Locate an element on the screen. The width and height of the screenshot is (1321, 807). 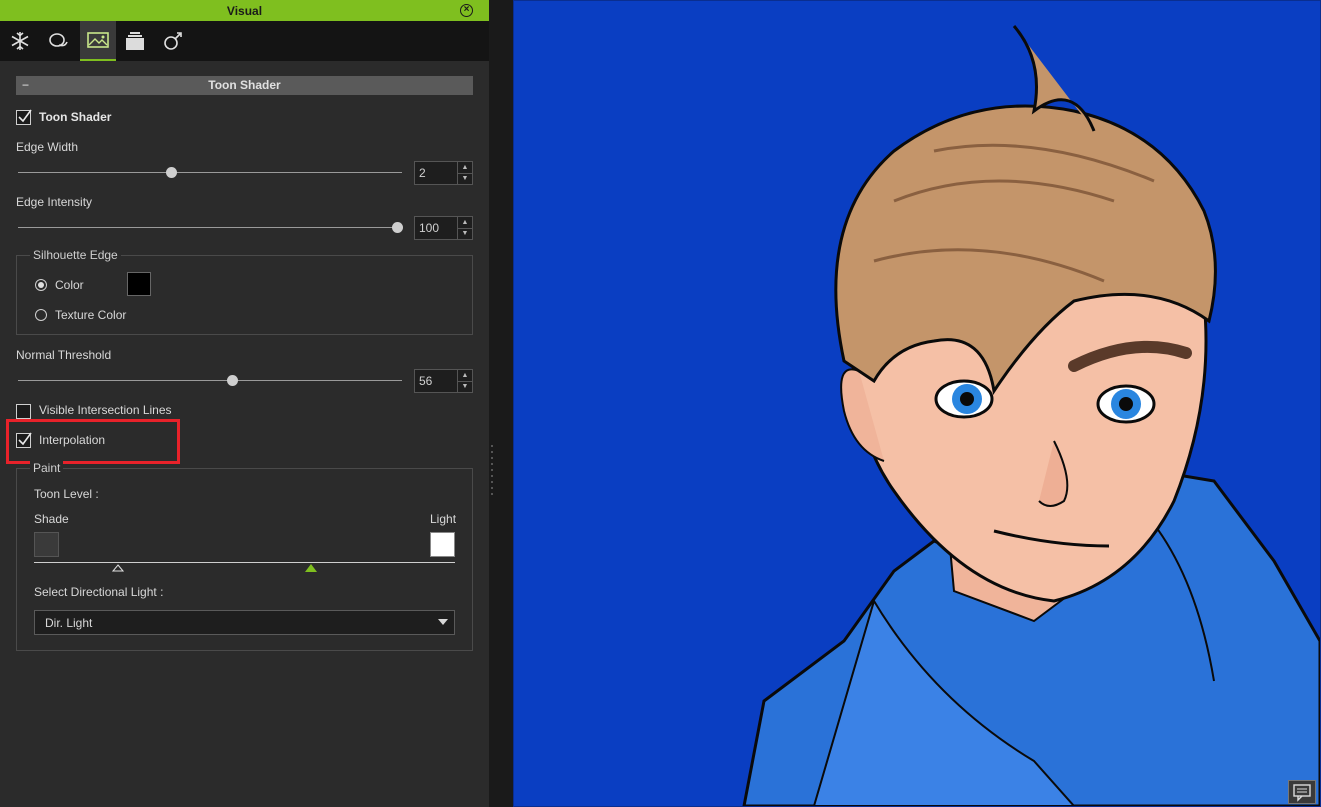
light-level-marker-icon is located at coordinates (311, 568).